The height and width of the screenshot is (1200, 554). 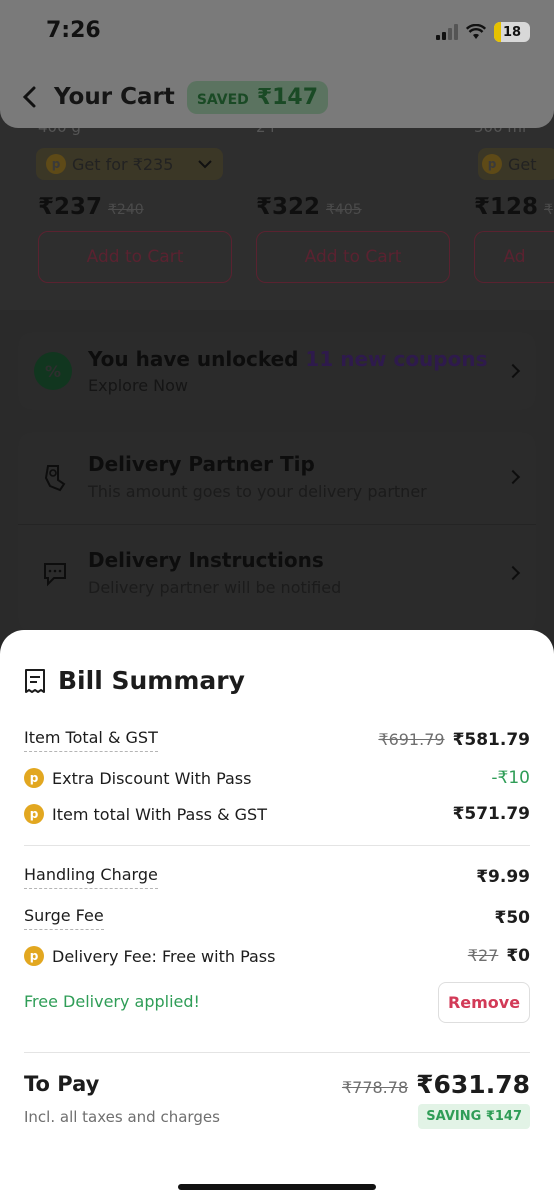 I want to click on pass-price-text: Get, so click(x=522, y=164).